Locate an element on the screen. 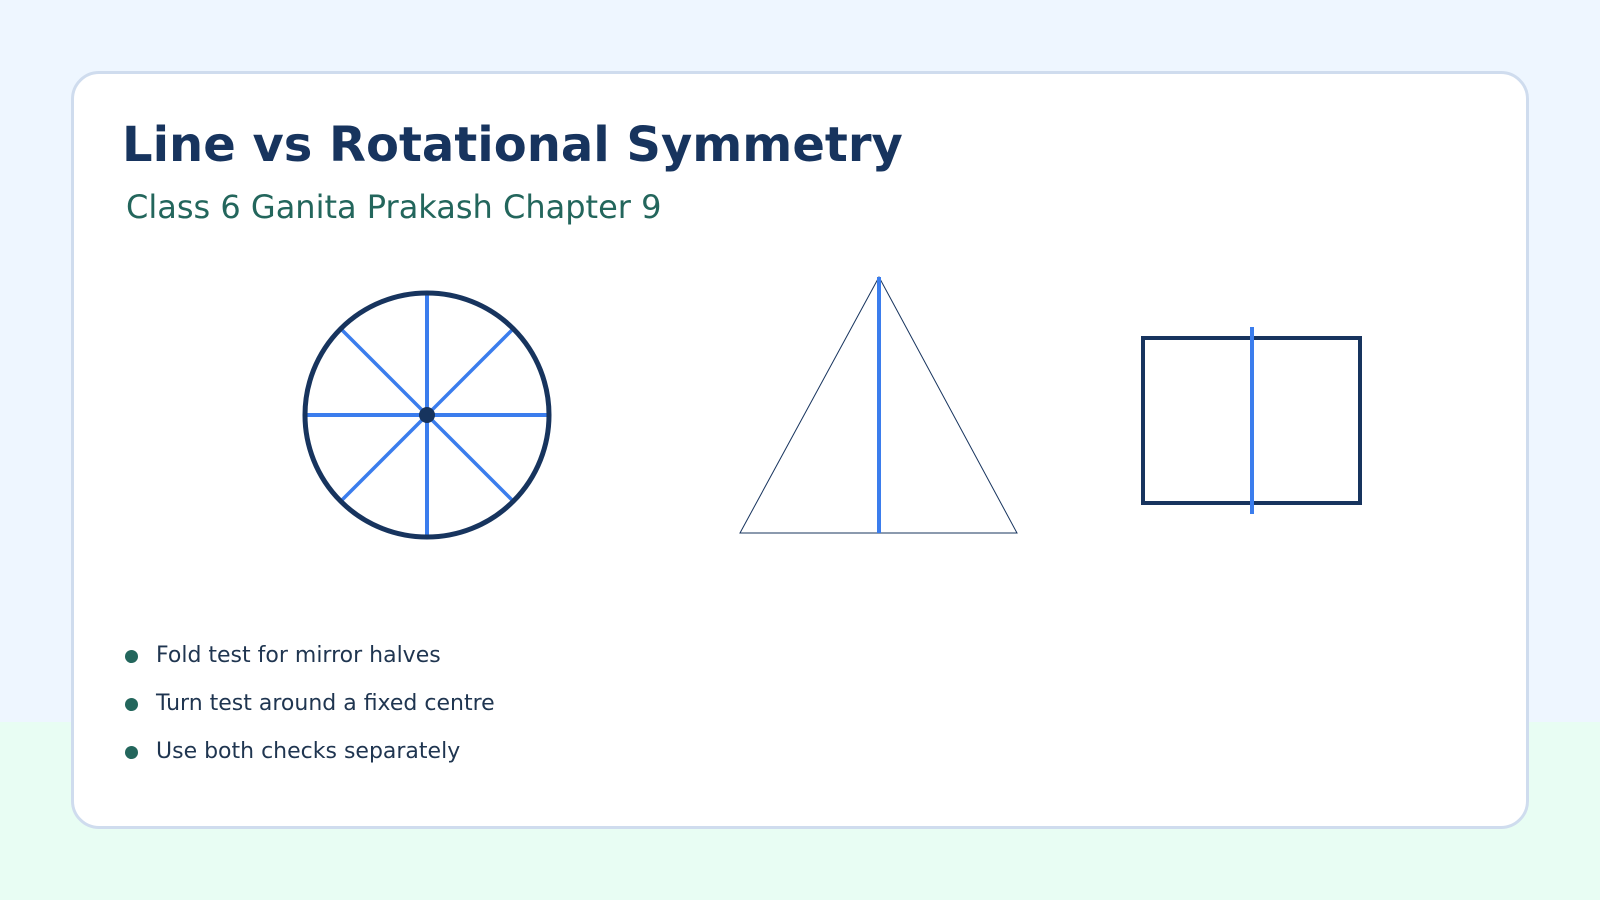 The image size is (1600, 900). list-item: Use both checks separately is located at coordinates (308, 756).